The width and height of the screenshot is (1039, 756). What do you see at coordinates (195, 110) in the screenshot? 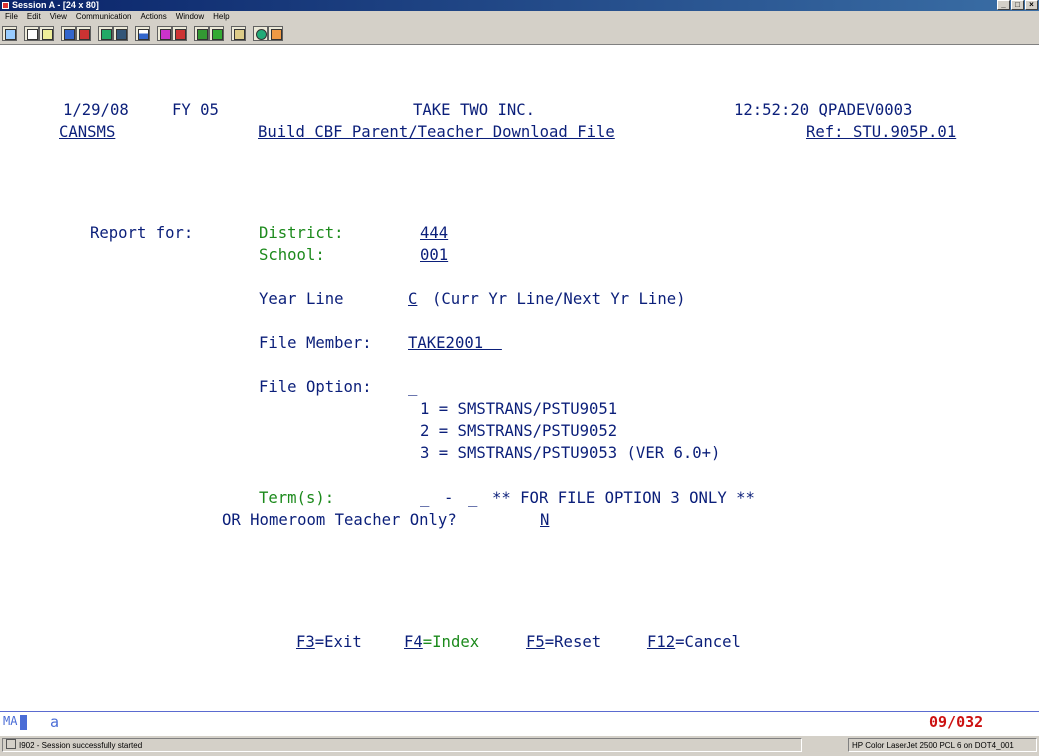
I see `header-fiscal-year: FY 05` at bounding box center [195, 110].